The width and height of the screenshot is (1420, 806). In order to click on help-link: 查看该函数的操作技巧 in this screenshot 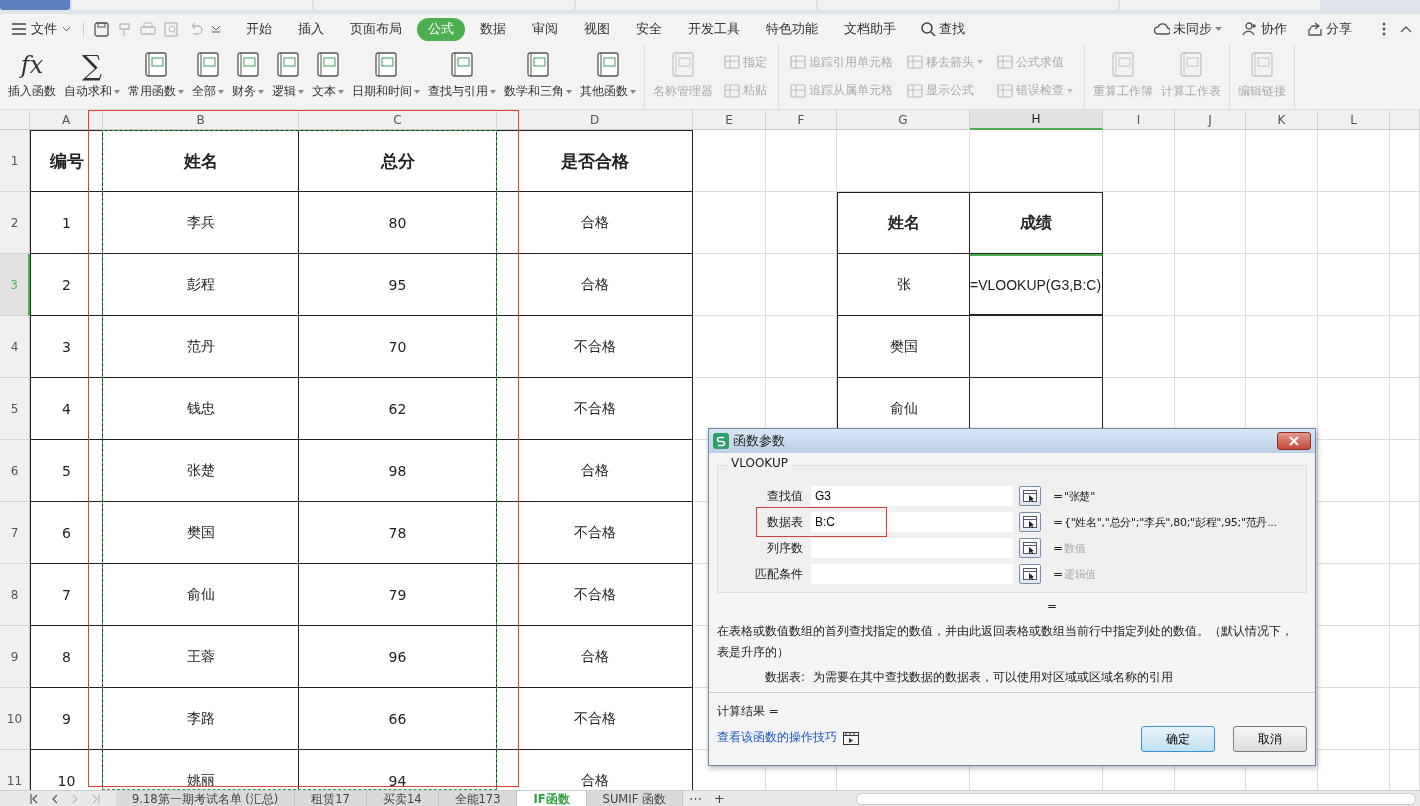, I will do `click(788, 737)`.